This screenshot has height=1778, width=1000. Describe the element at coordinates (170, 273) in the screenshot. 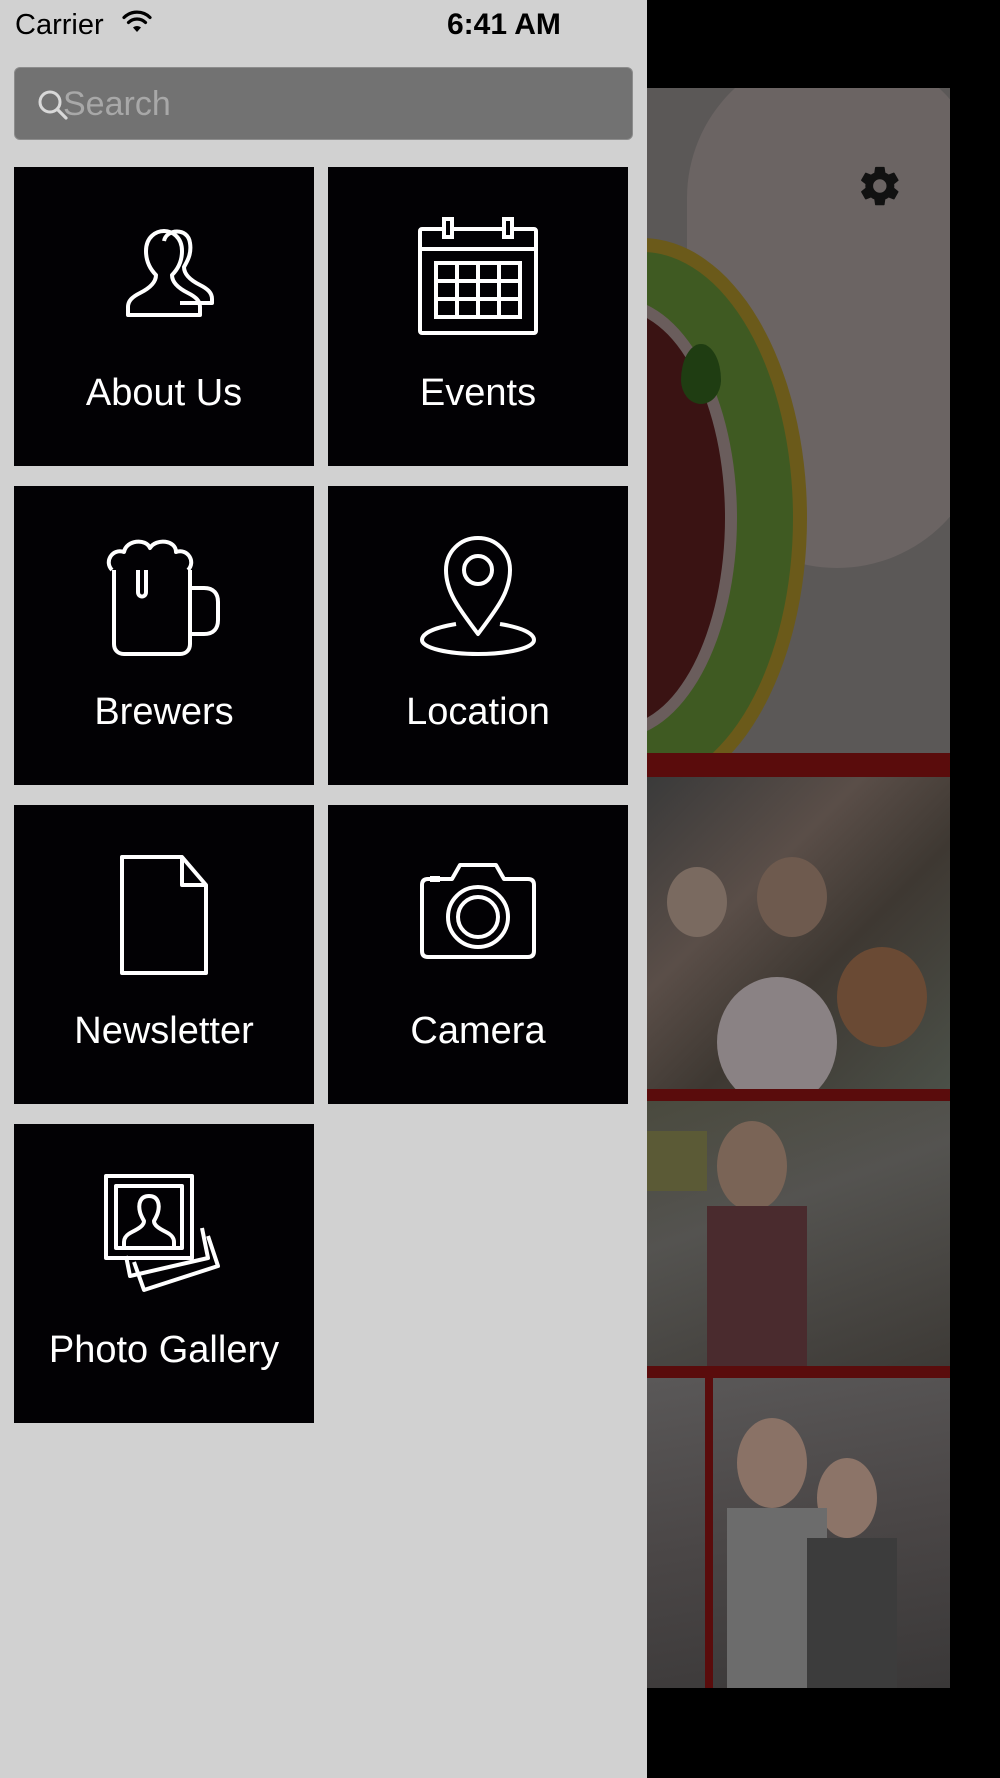

I see `users-icon` at that location.